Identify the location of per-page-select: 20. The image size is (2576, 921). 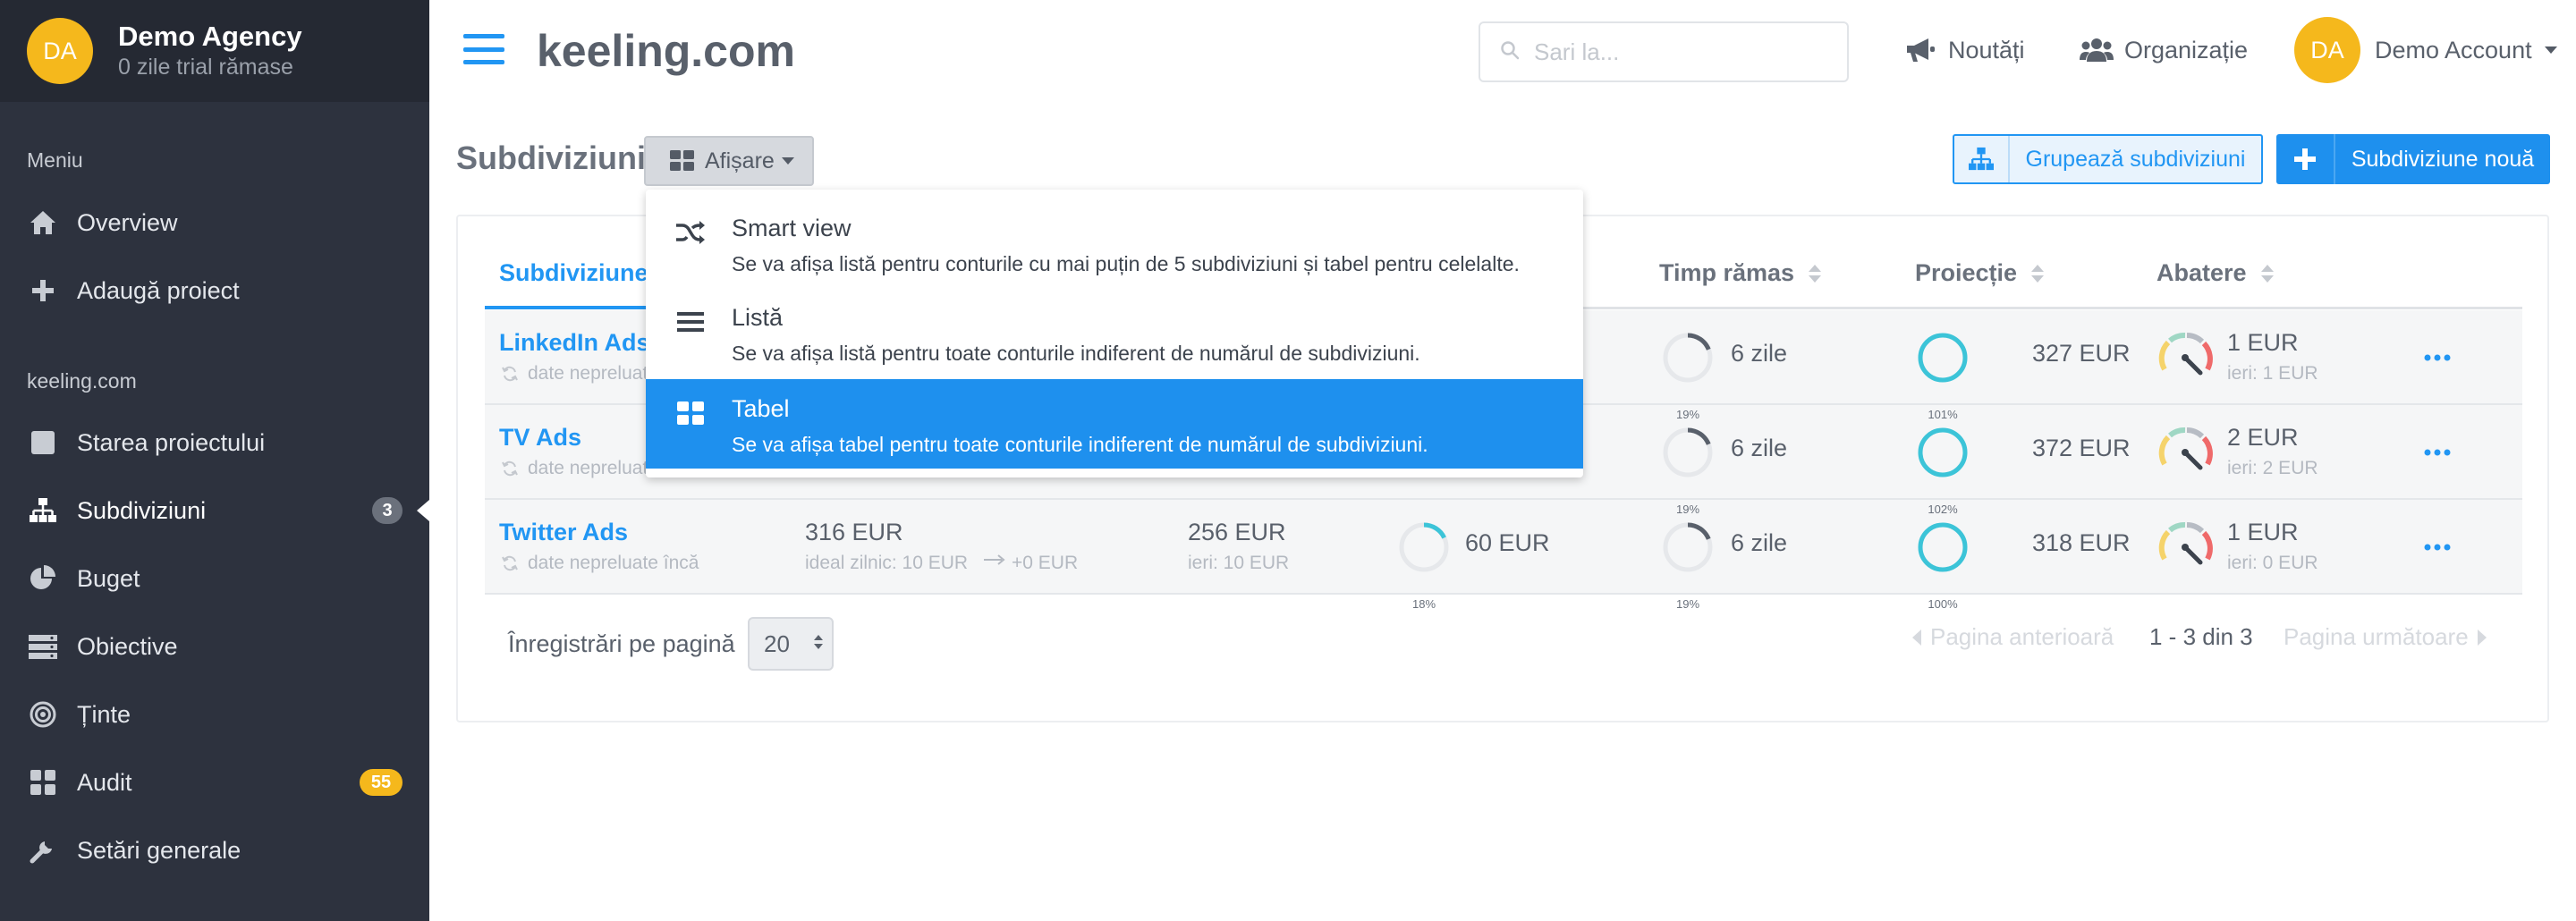
(791, 644).